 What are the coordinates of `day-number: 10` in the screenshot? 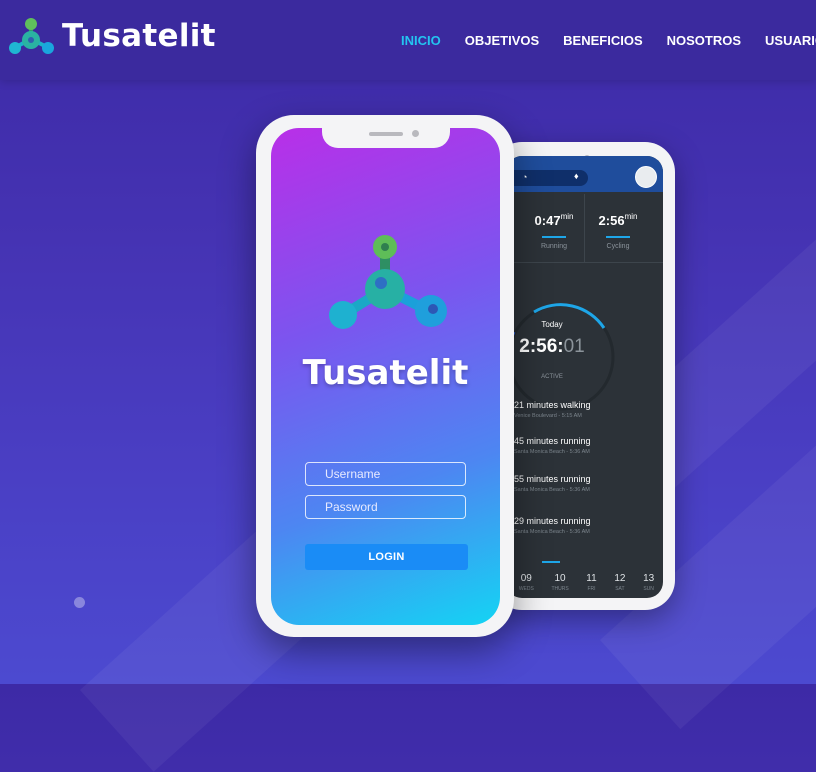 It's located at (560, 578).